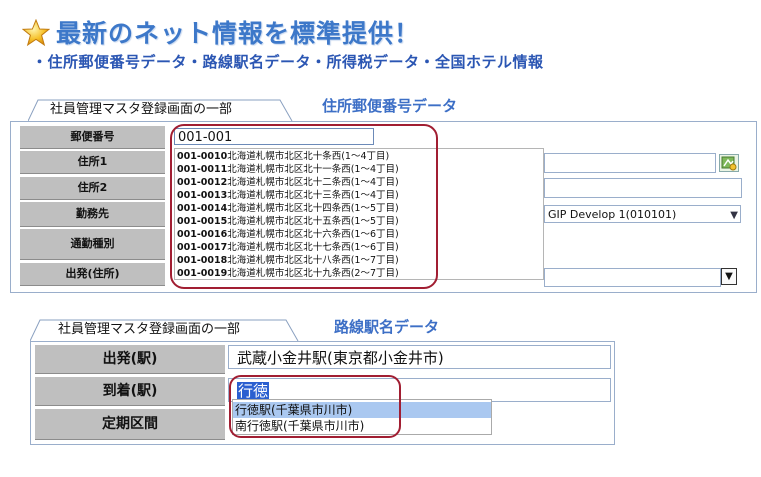  I want to click on suggestion-code: 001-0011, so click(202, 169).